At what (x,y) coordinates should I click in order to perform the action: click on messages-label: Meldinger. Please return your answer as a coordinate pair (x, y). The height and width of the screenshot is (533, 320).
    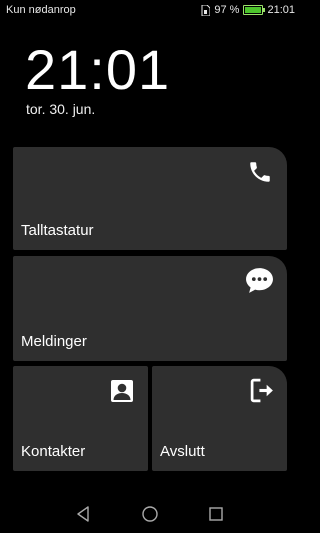
    Looking at the image, I should click on (54, 341).